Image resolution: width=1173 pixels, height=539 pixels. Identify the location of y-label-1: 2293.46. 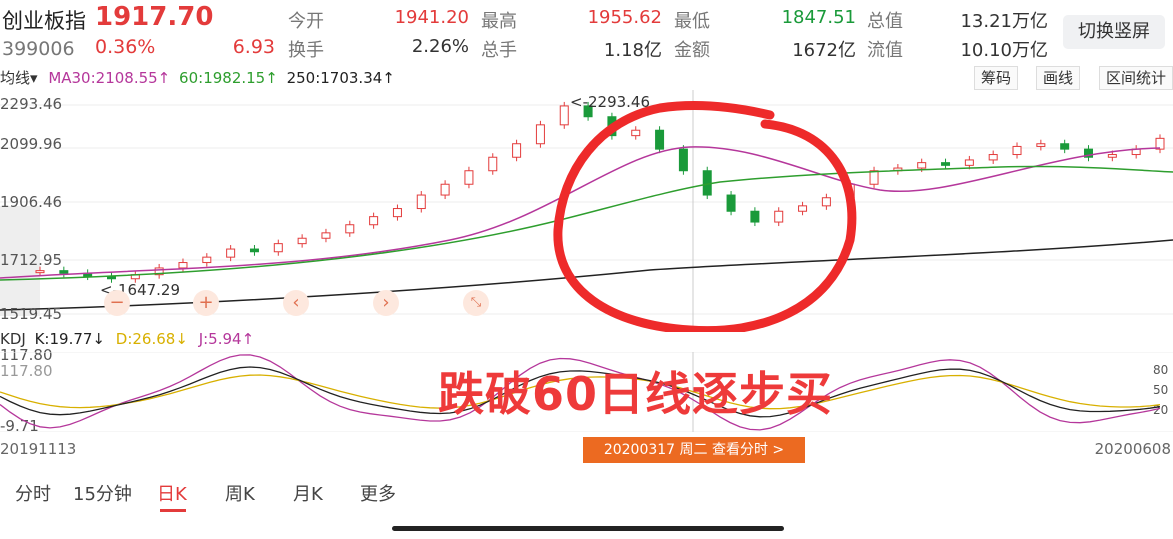
(31, 104).